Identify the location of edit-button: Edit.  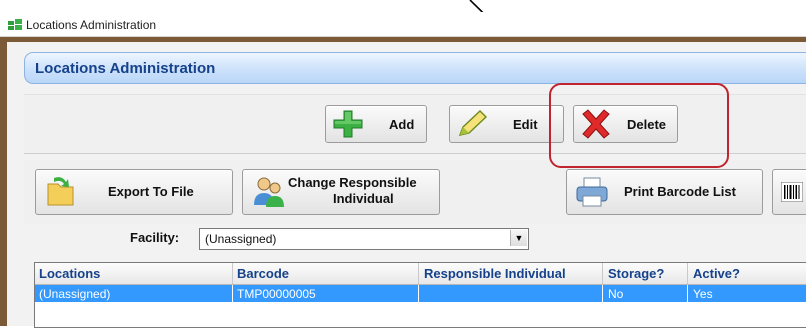
(506, 124).